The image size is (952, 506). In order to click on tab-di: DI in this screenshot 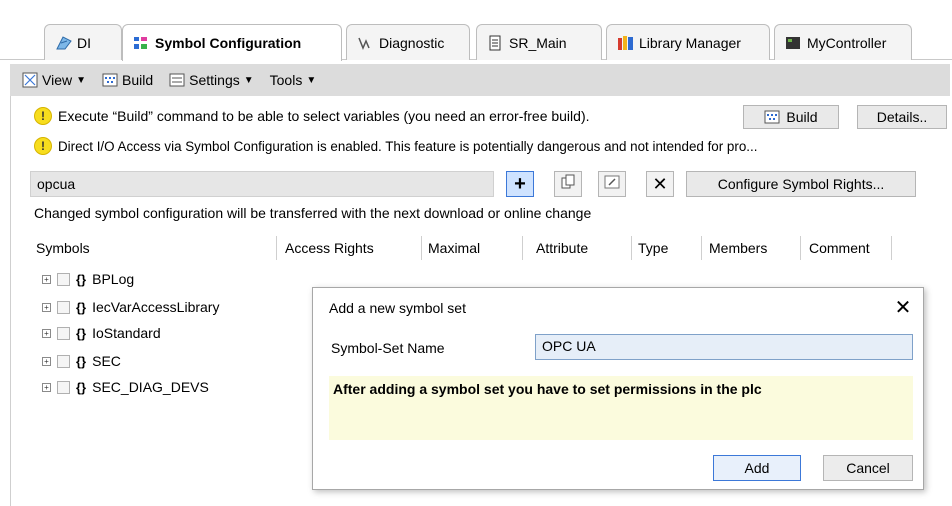, I will do `click(83, 42)`.